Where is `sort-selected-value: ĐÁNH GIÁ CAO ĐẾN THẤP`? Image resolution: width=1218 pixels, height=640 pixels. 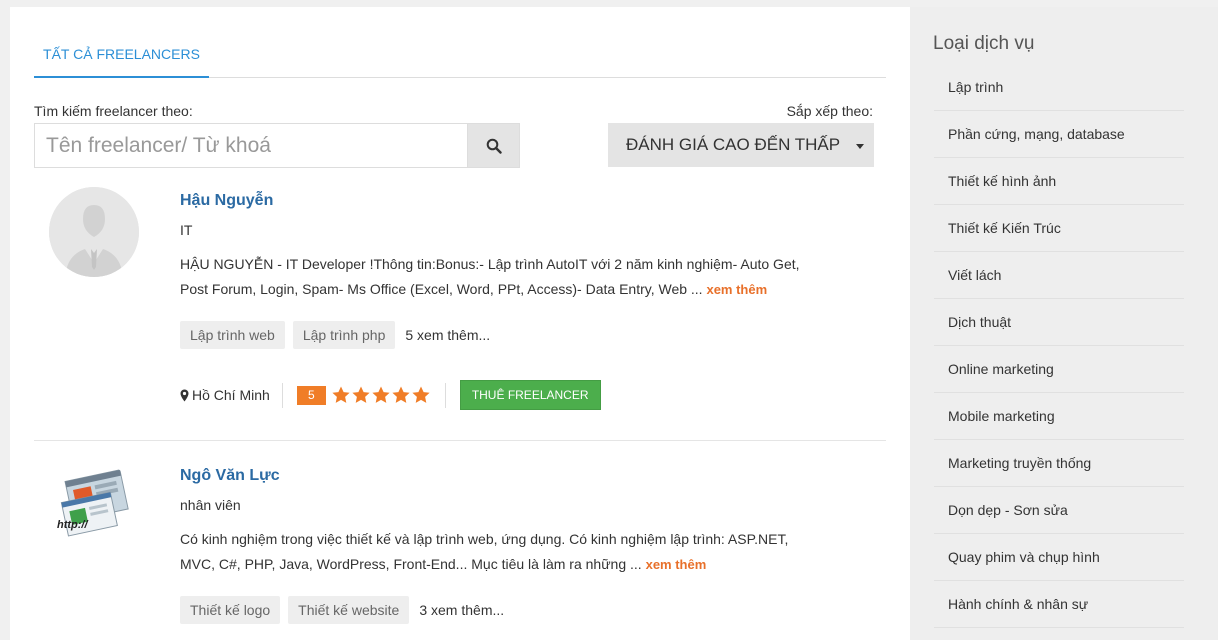 sort-selected-value: ĐÁNH GIÁ CAO ĐẾN THẤP is located at coordinates (733, 144).